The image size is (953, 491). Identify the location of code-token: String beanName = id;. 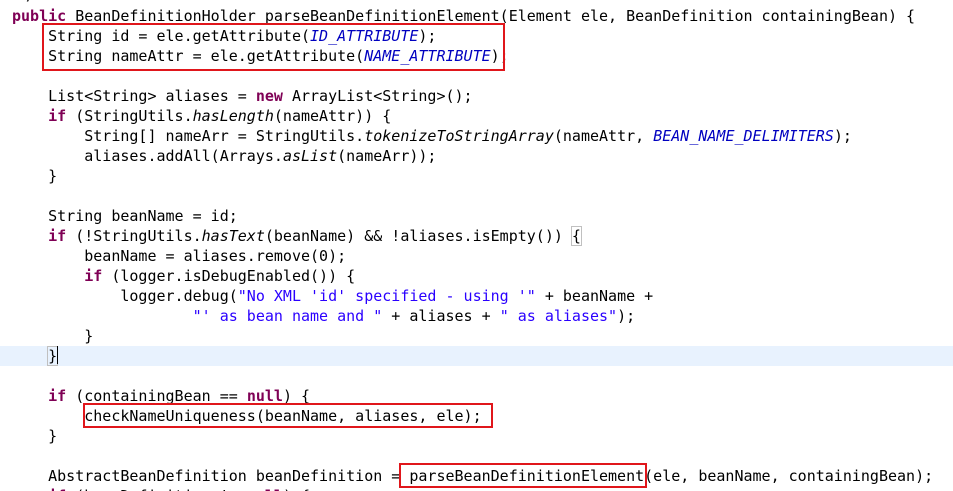
(125, 216).